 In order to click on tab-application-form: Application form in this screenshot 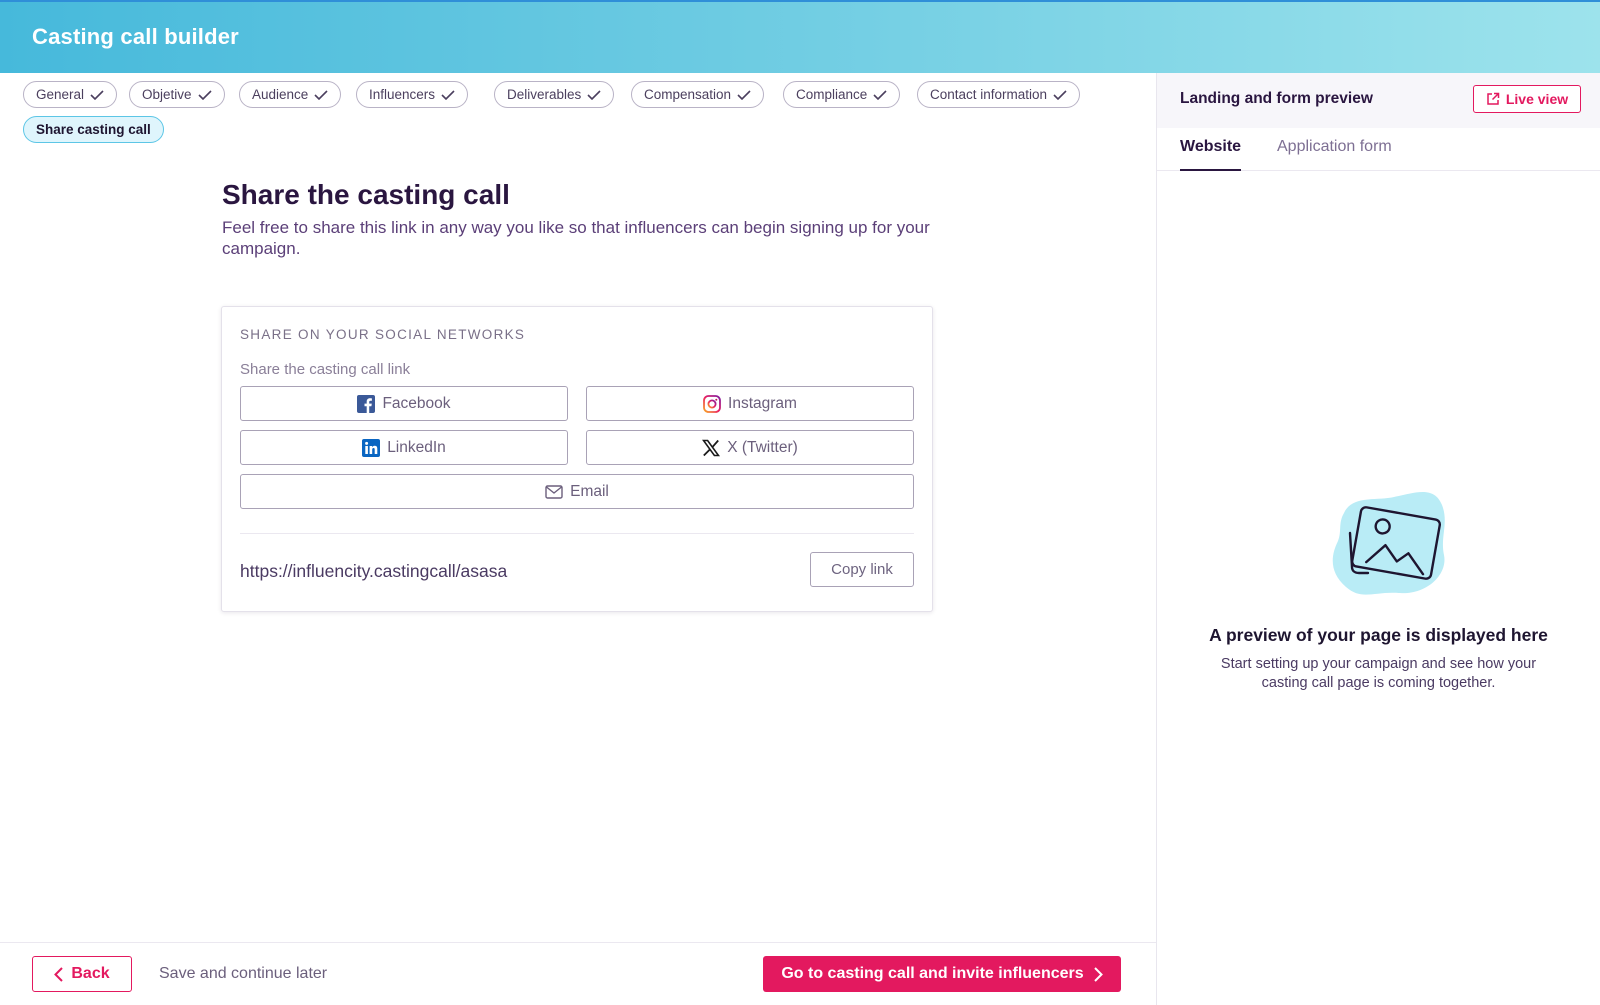, I will do `click(1334, 154)`.